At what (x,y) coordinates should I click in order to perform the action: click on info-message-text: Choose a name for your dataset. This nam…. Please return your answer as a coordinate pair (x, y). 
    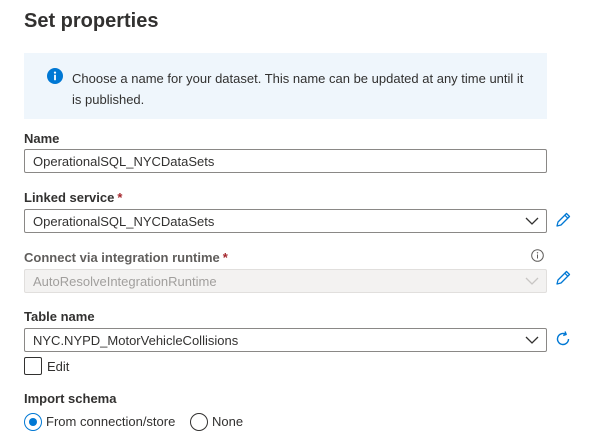
    Looking at the image, I should click on (298, 89).